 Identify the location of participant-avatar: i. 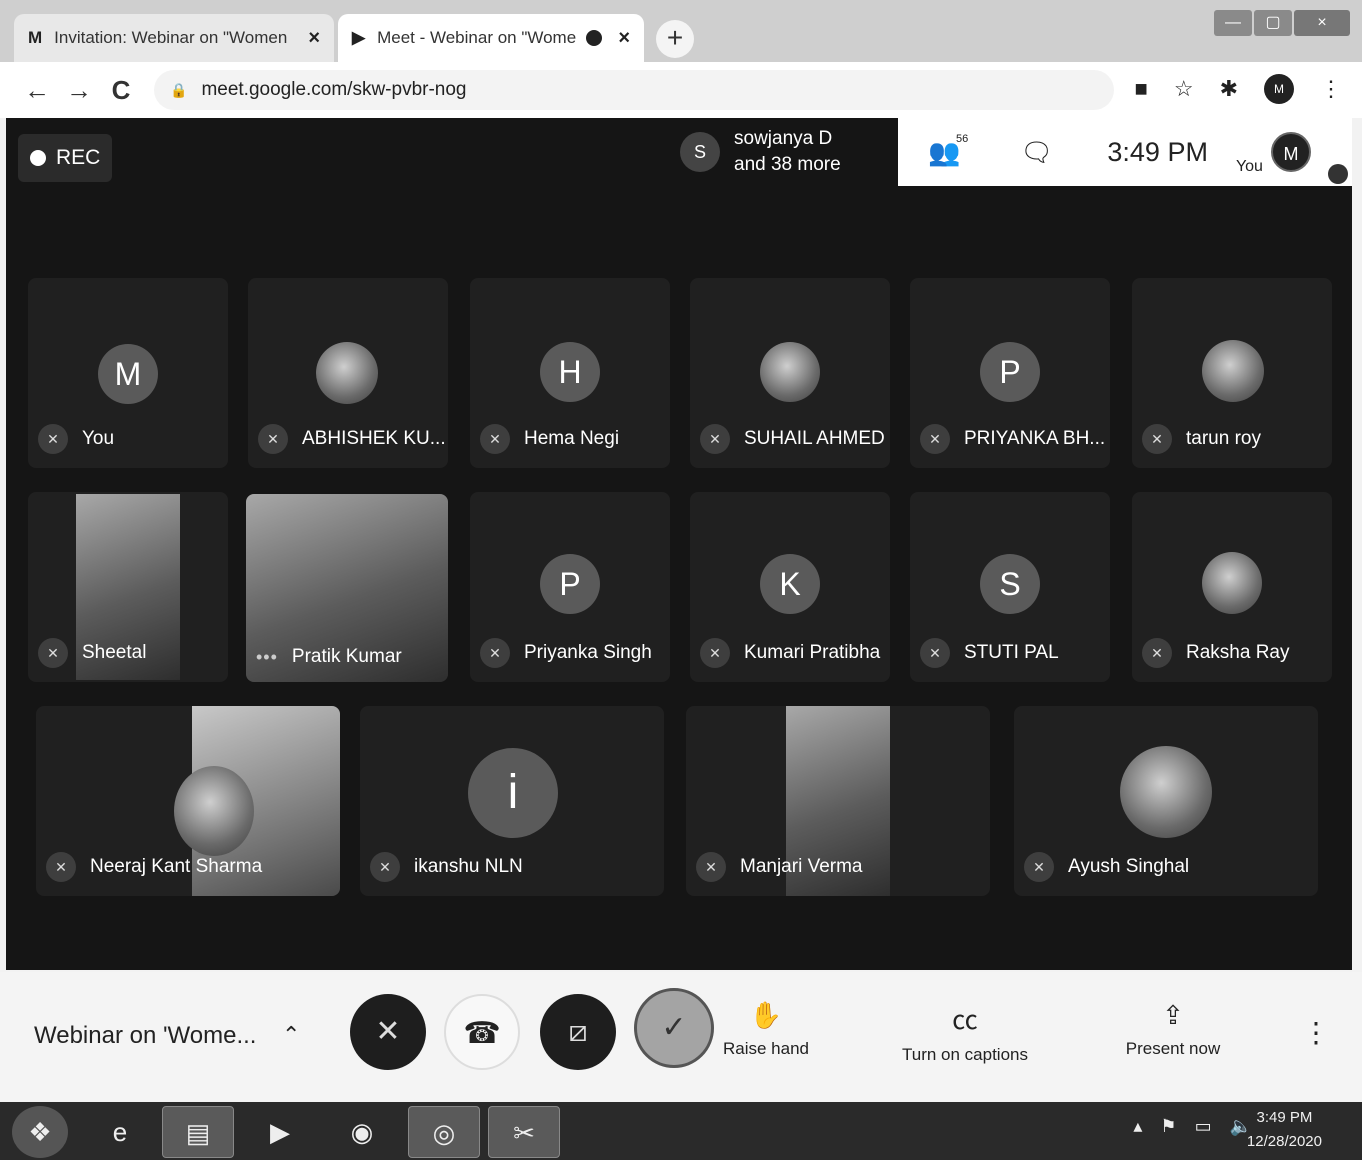
(513, 793).